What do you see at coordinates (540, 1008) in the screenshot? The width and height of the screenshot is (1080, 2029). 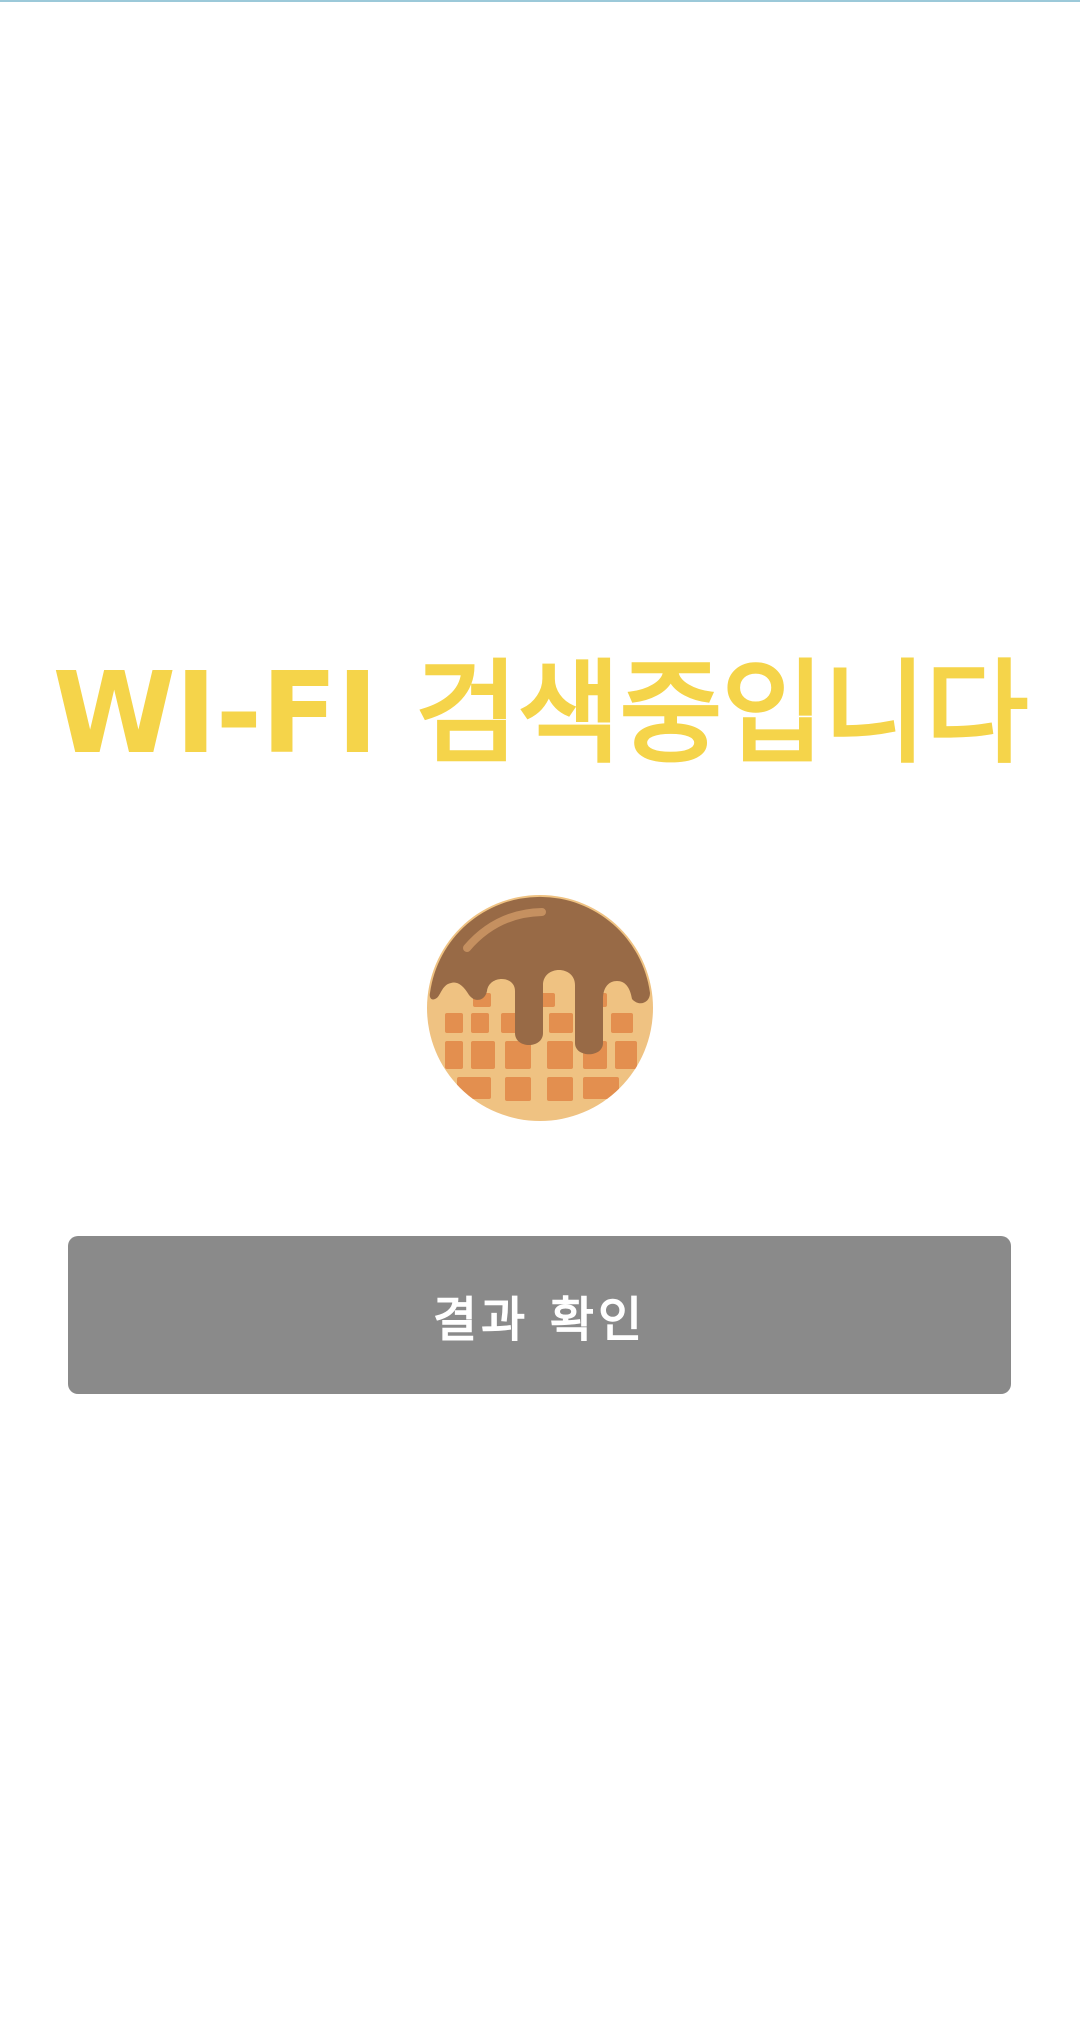 I see `waffle-icon` at bounding box center [540, 1008].